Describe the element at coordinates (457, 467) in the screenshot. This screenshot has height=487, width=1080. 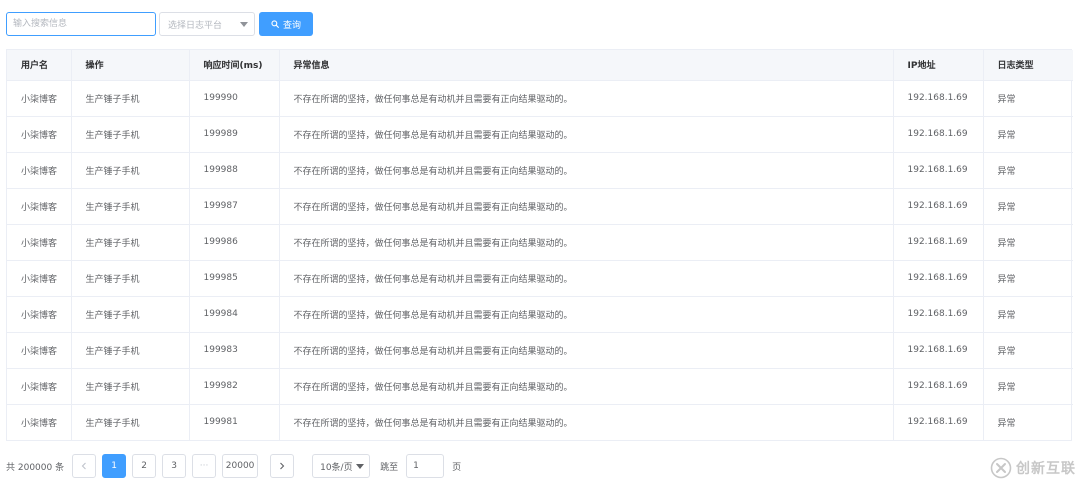
I see `page-unit-label: 页` at that location.